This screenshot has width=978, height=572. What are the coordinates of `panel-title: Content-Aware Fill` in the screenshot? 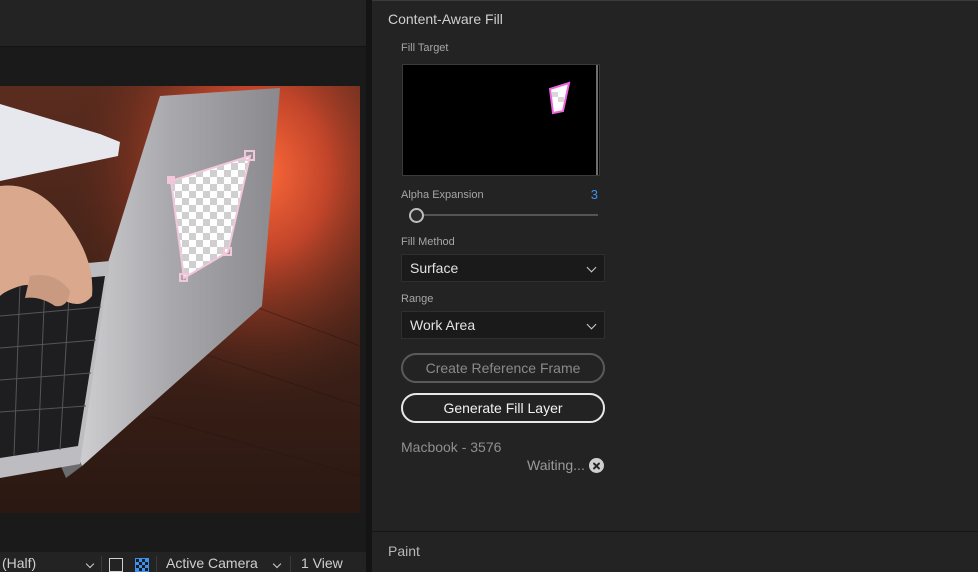 It's located at (445, 19).